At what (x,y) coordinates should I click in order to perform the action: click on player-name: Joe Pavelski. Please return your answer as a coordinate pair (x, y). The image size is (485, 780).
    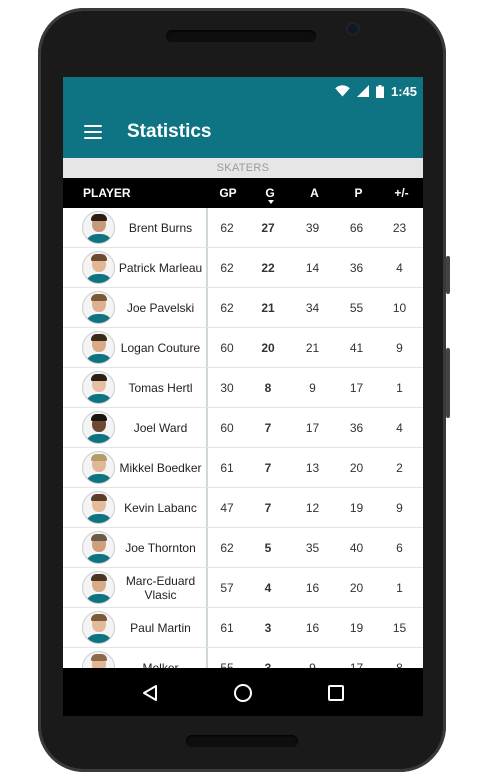
    Looking at the image, I should click on (160, 307).